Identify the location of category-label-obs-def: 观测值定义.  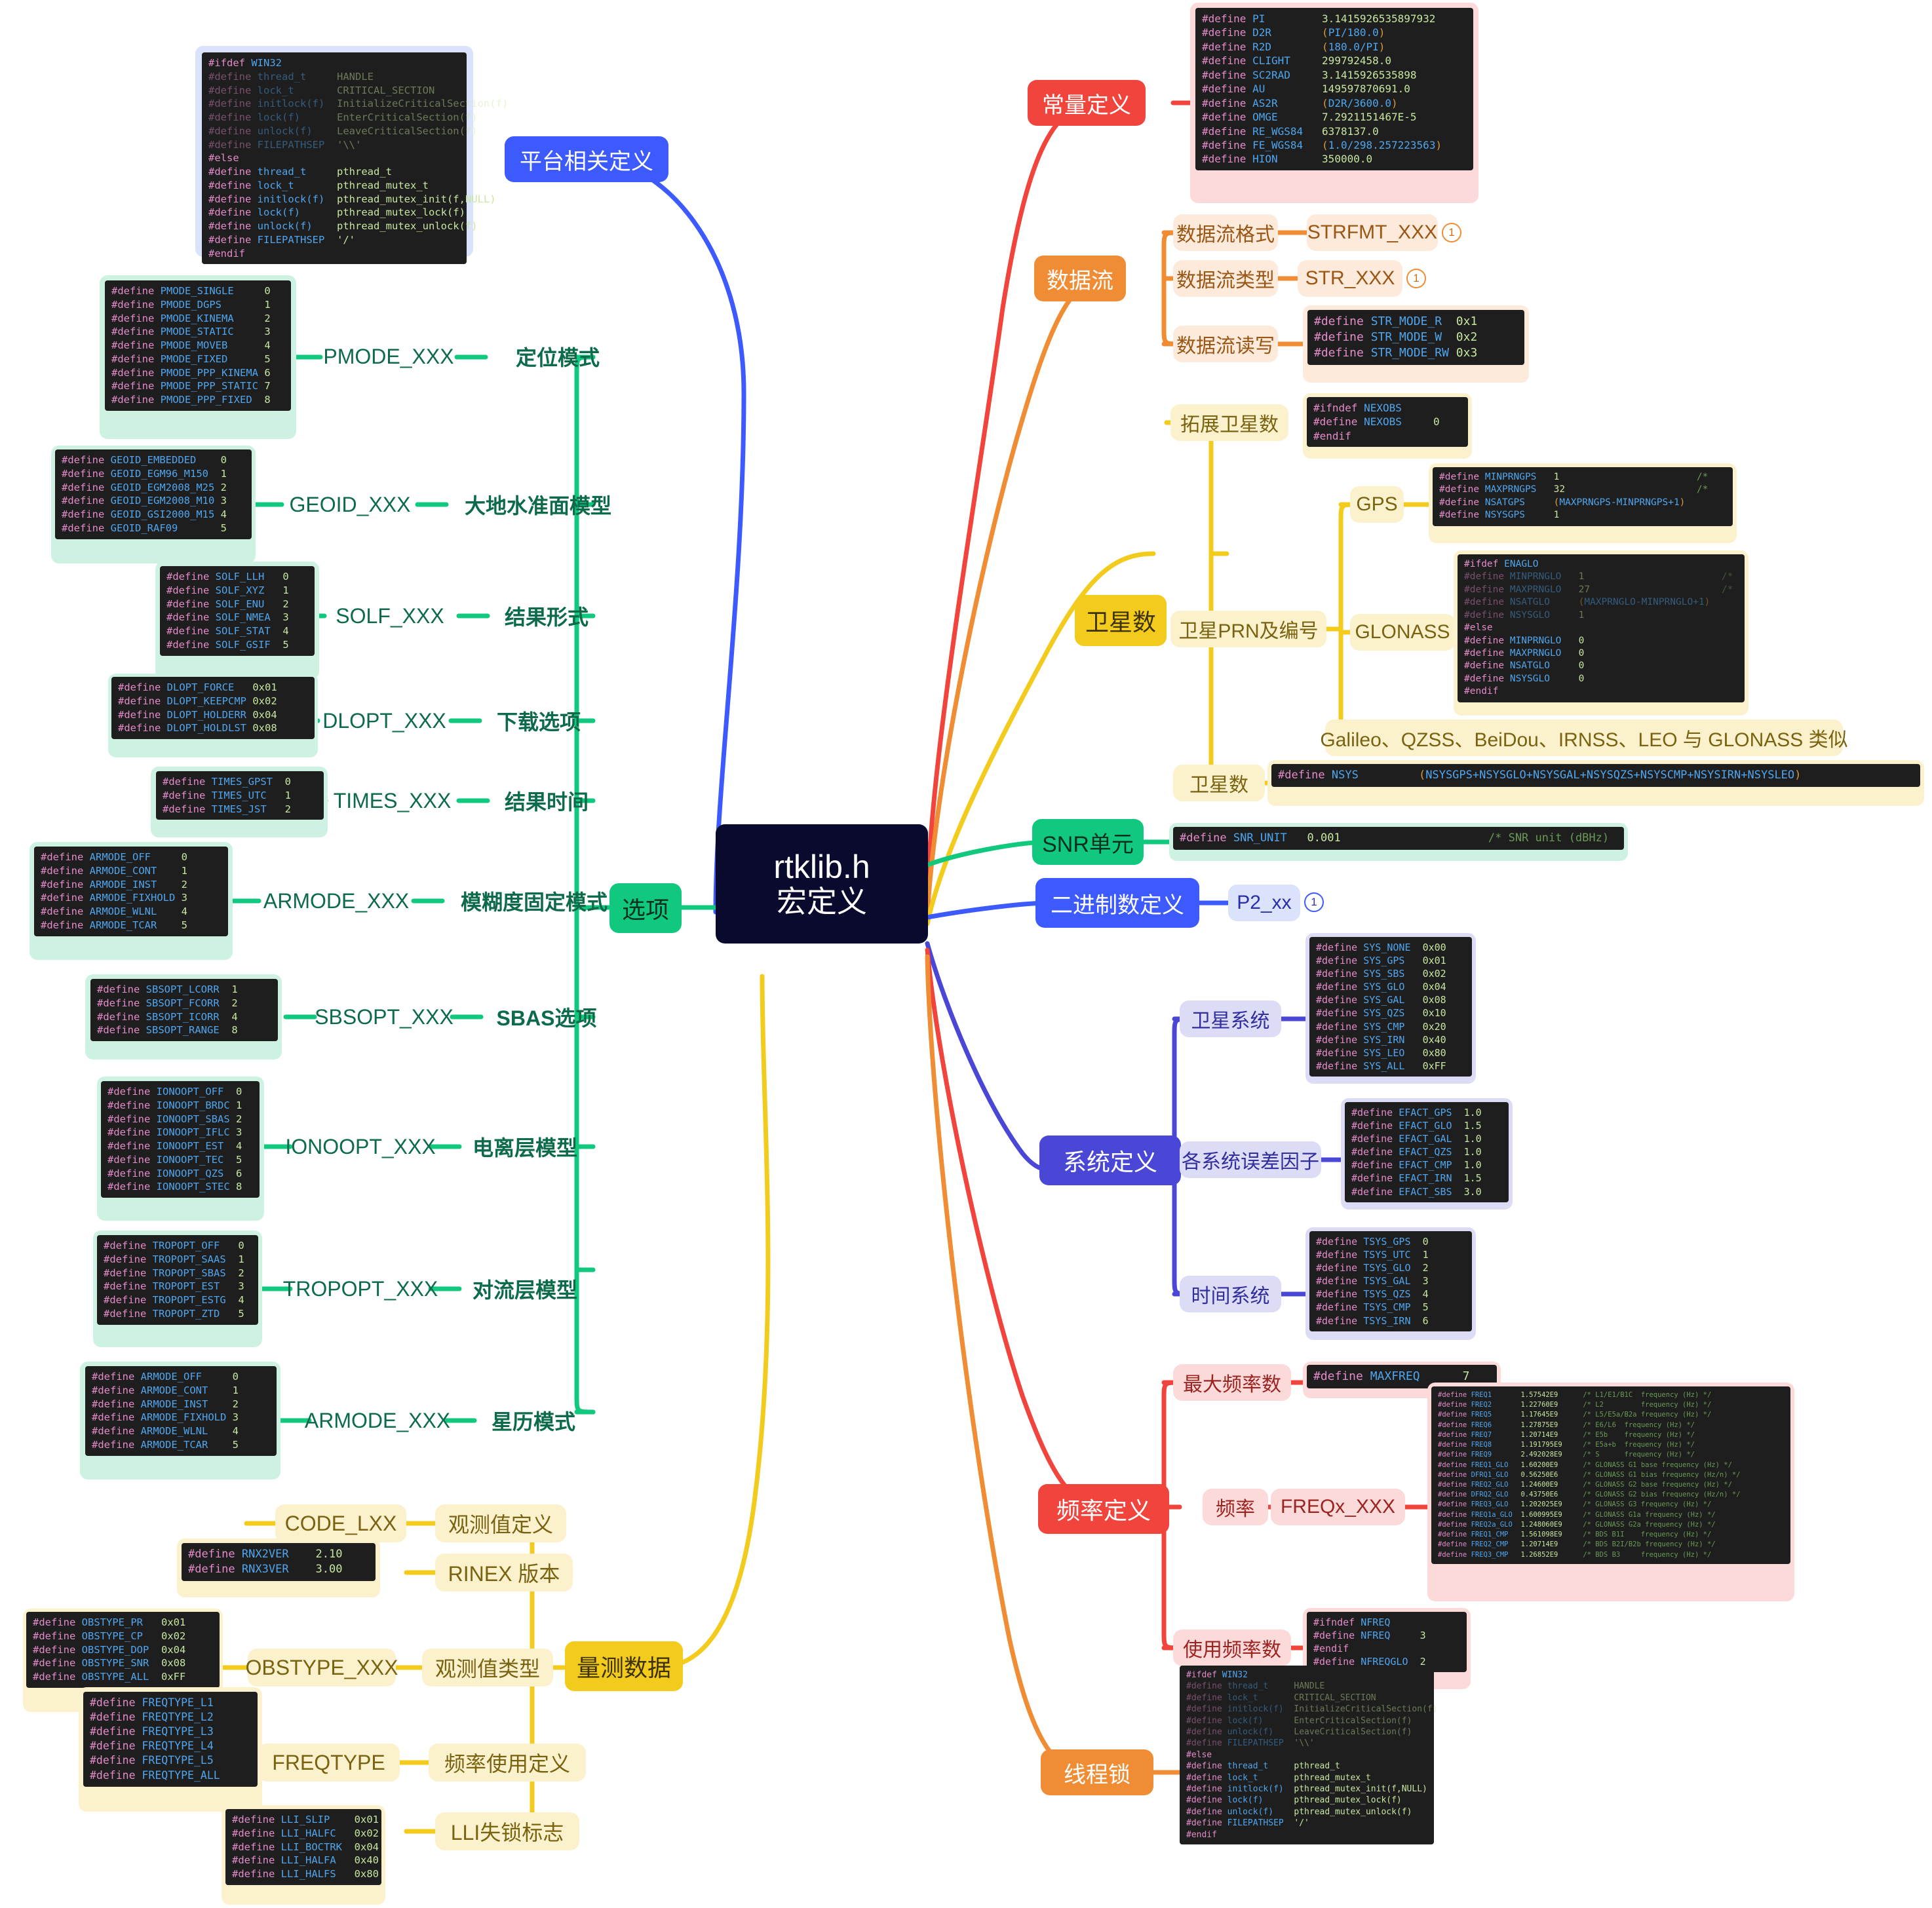
(500, 1523).